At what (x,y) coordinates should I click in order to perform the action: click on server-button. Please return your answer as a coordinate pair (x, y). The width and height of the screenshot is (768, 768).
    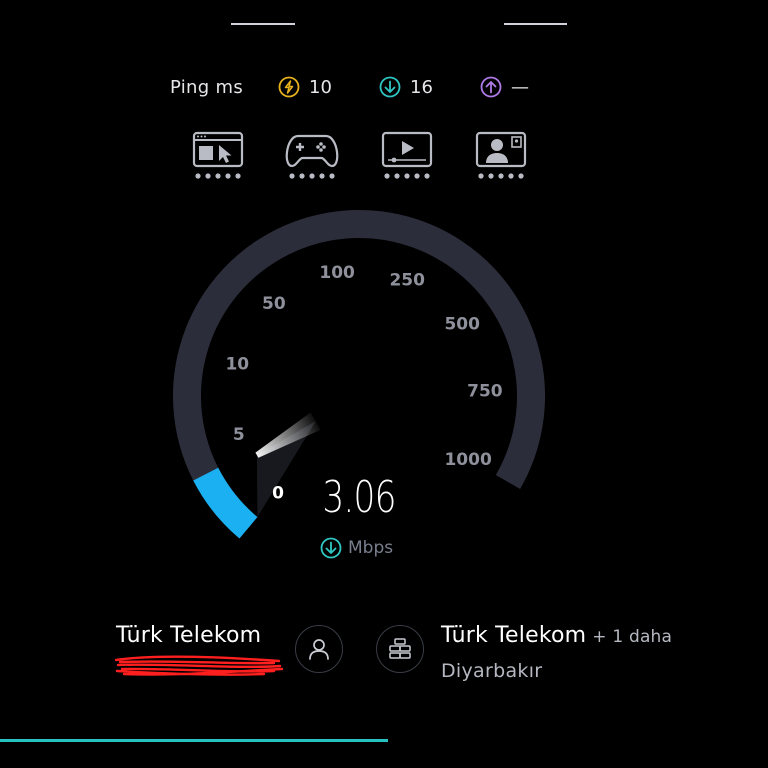
    Looking at the image, I should click on (400, 649).